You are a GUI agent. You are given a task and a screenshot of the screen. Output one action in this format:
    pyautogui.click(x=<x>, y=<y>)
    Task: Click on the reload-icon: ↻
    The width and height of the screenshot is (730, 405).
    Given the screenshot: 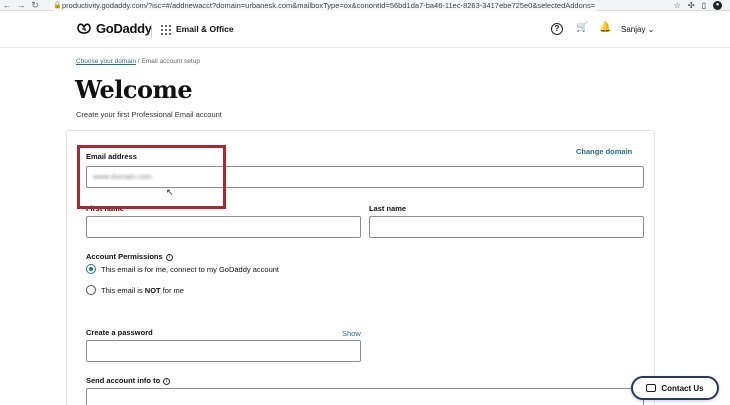 What is the action you would take?
    pyautogui.click(x=35, y=5)
    